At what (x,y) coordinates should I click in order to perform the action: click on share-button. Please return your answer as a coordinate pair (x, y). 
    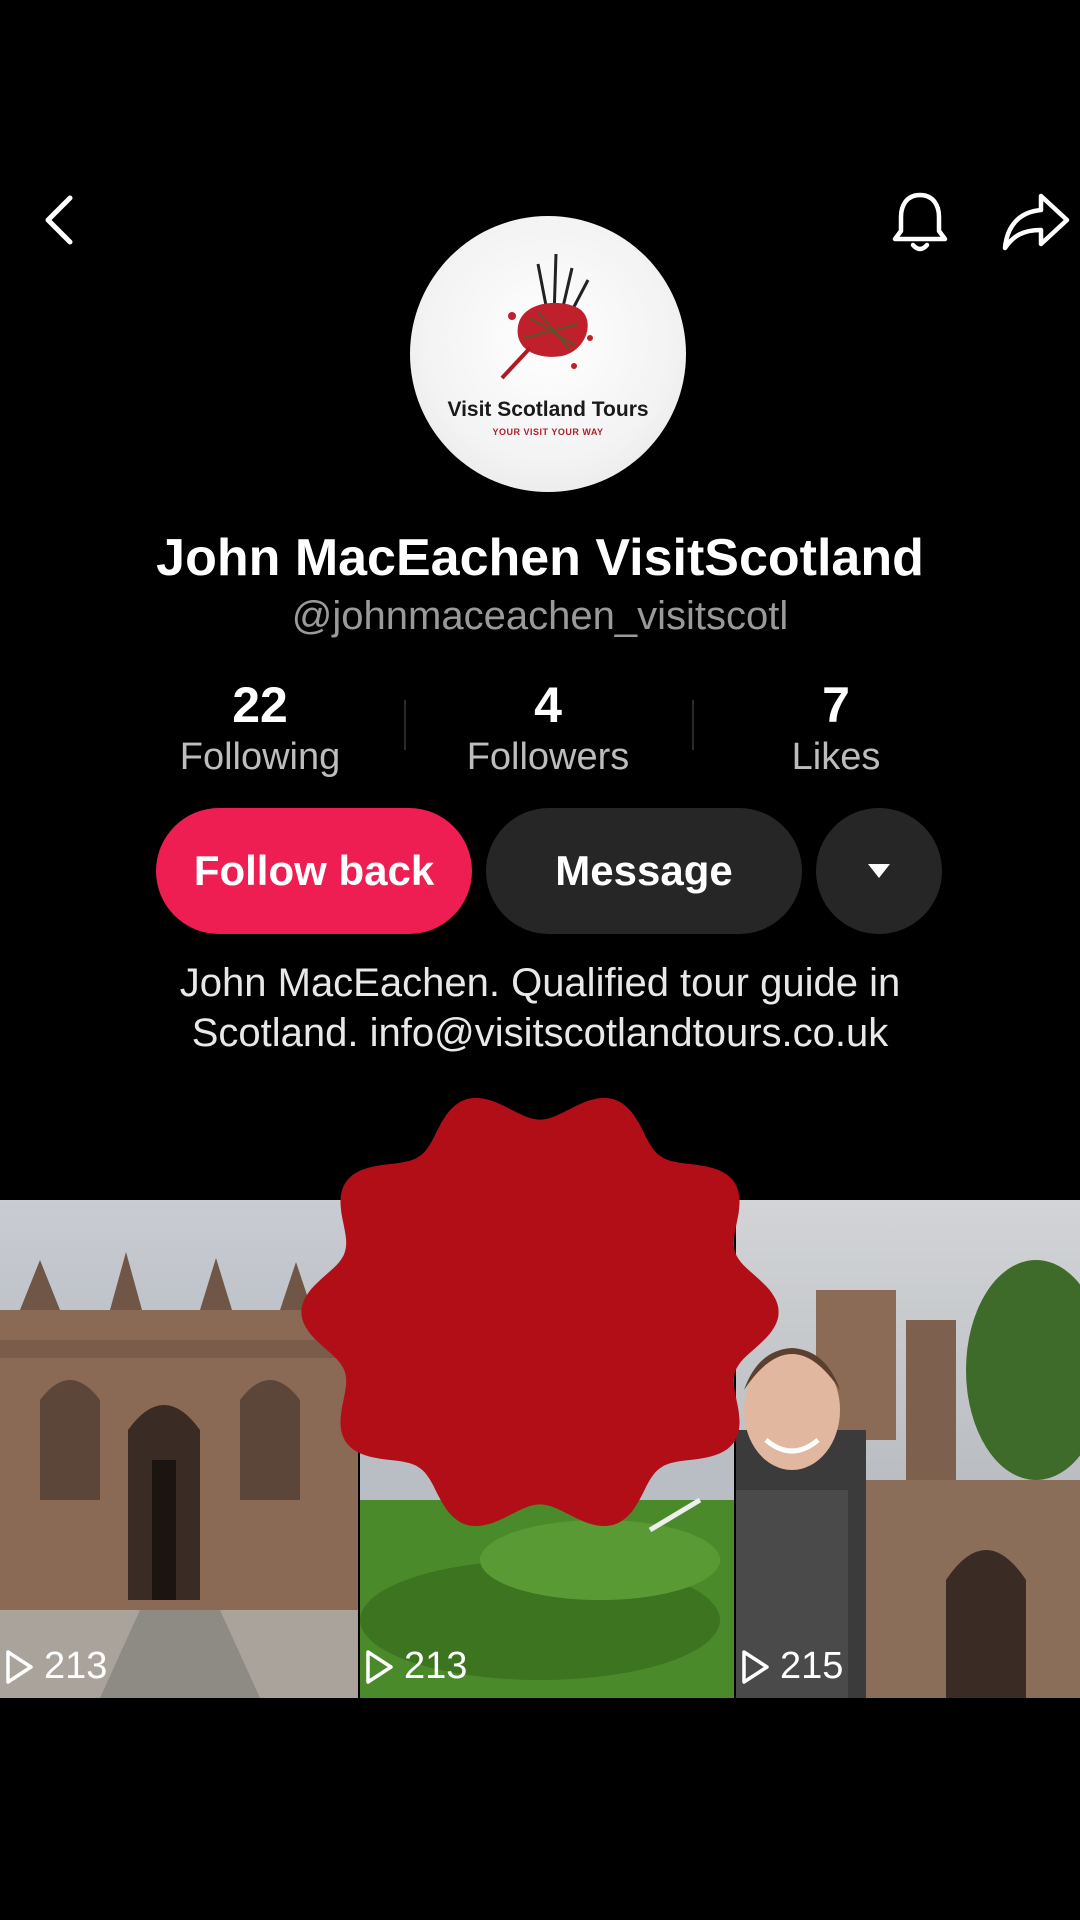
    Looking at the image, I should click on (1036, 222).